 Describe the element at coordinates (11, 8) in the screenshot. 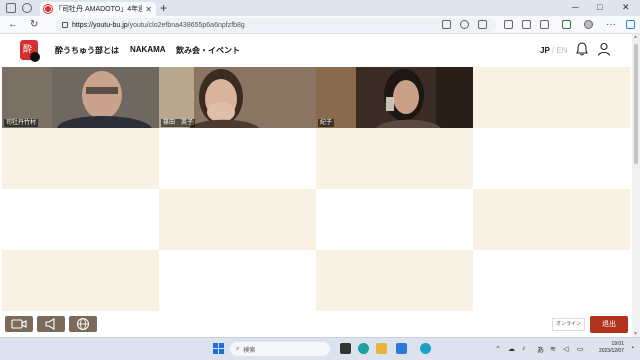

I see `tab-actions-icon` at that location.